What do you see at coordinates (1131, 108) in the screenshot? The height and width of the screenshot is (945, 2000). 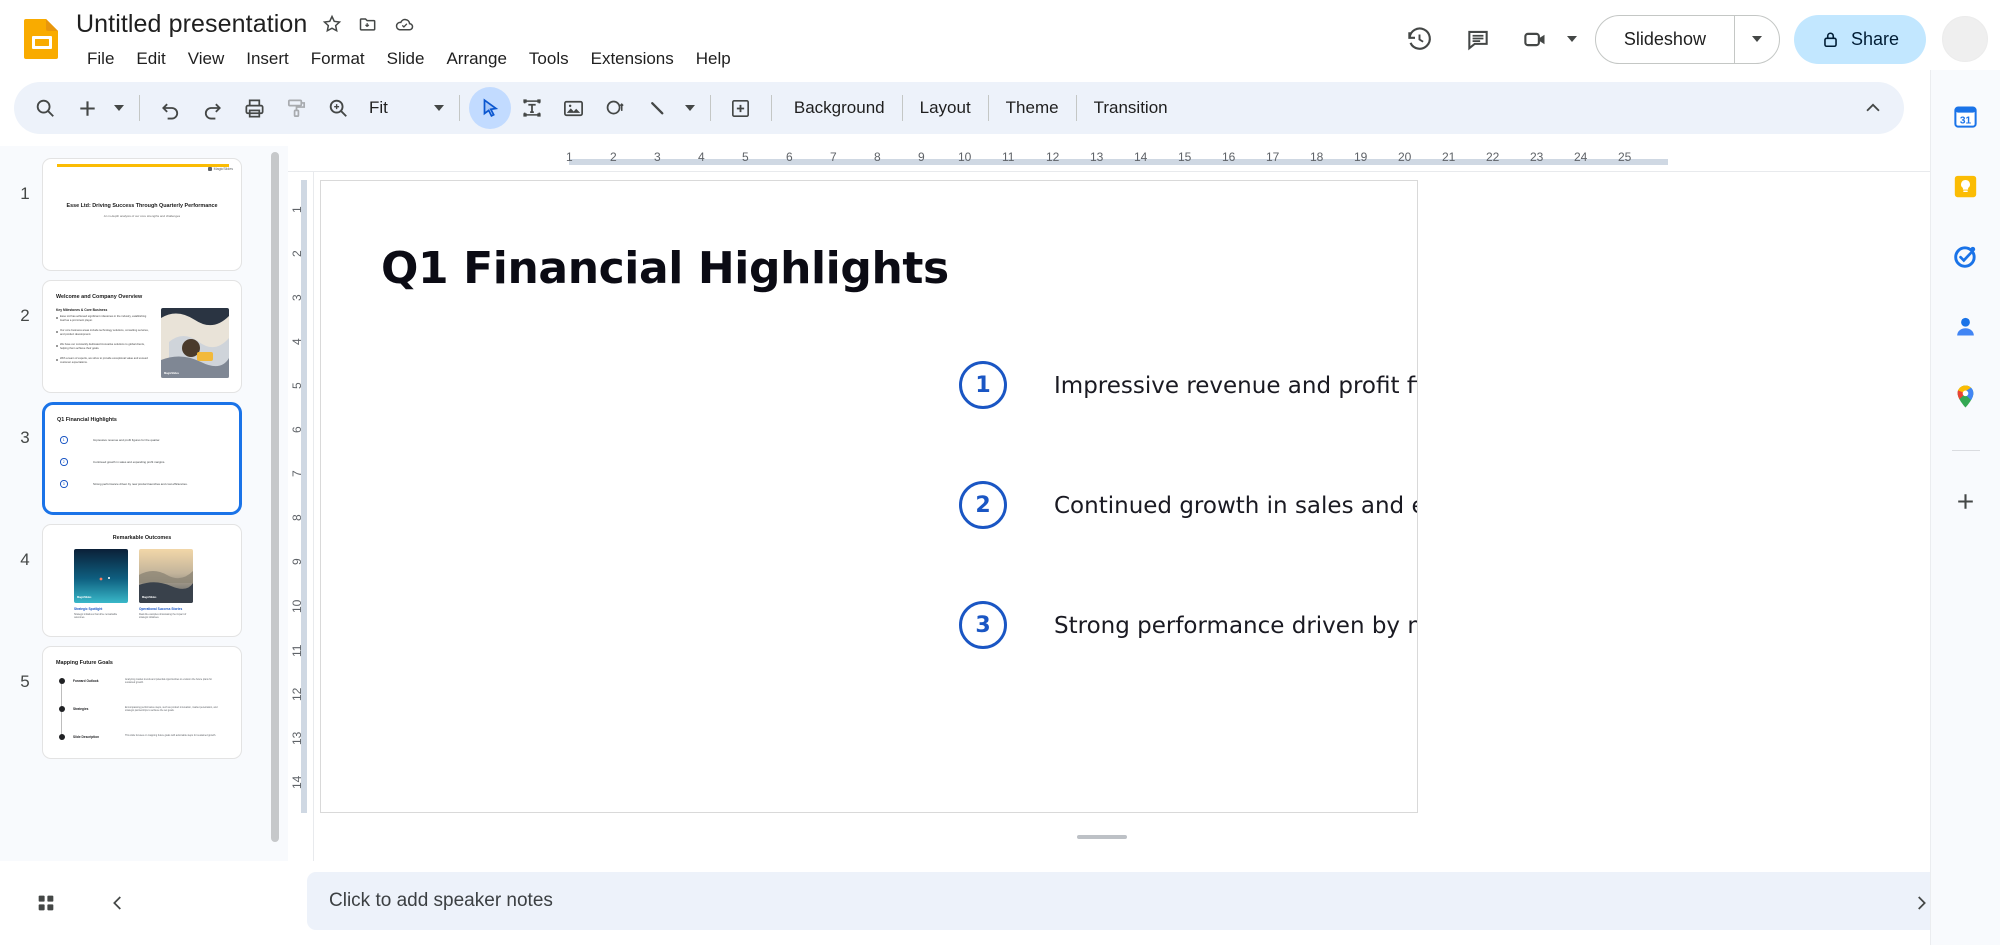 I see `transition-button: Transition` at bounding box center [1131, 108].